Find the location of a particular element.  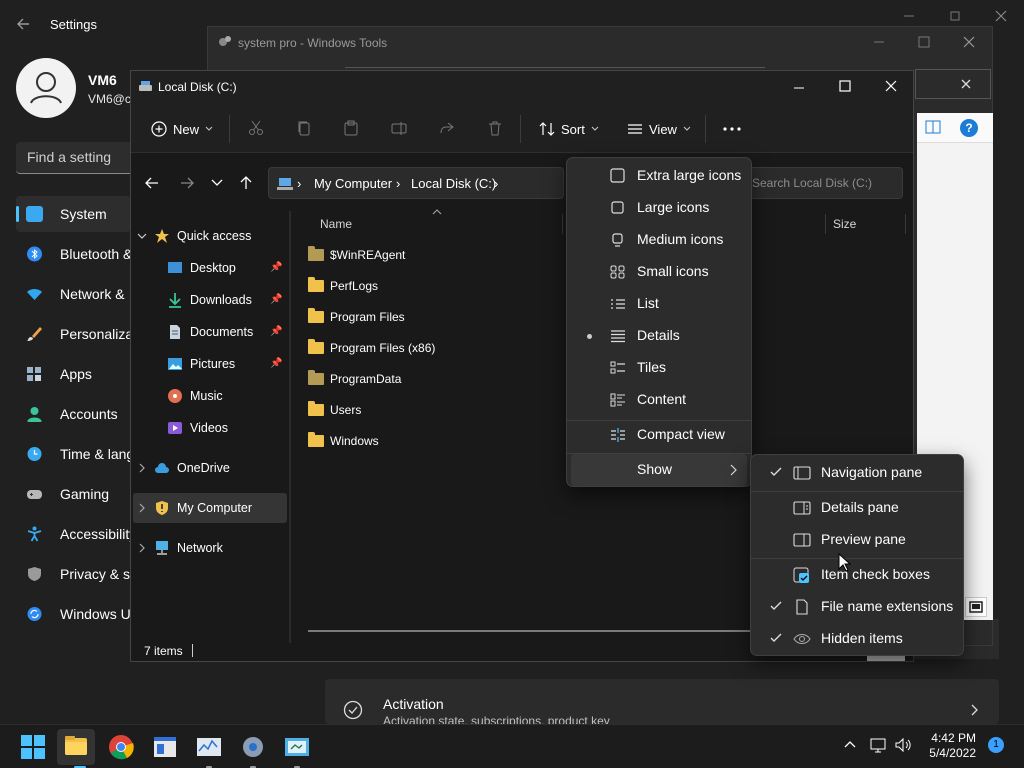

windows-start-icon is located at coordinates (33, 747).